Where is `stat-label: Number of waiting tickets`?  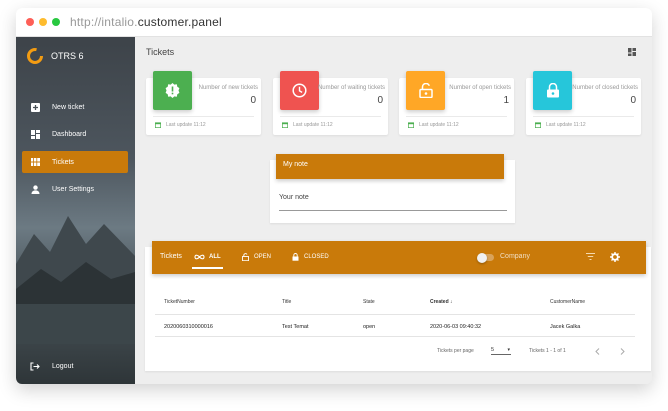
stat-label: Number of waiting tickets is located at coordinates (351, 88).